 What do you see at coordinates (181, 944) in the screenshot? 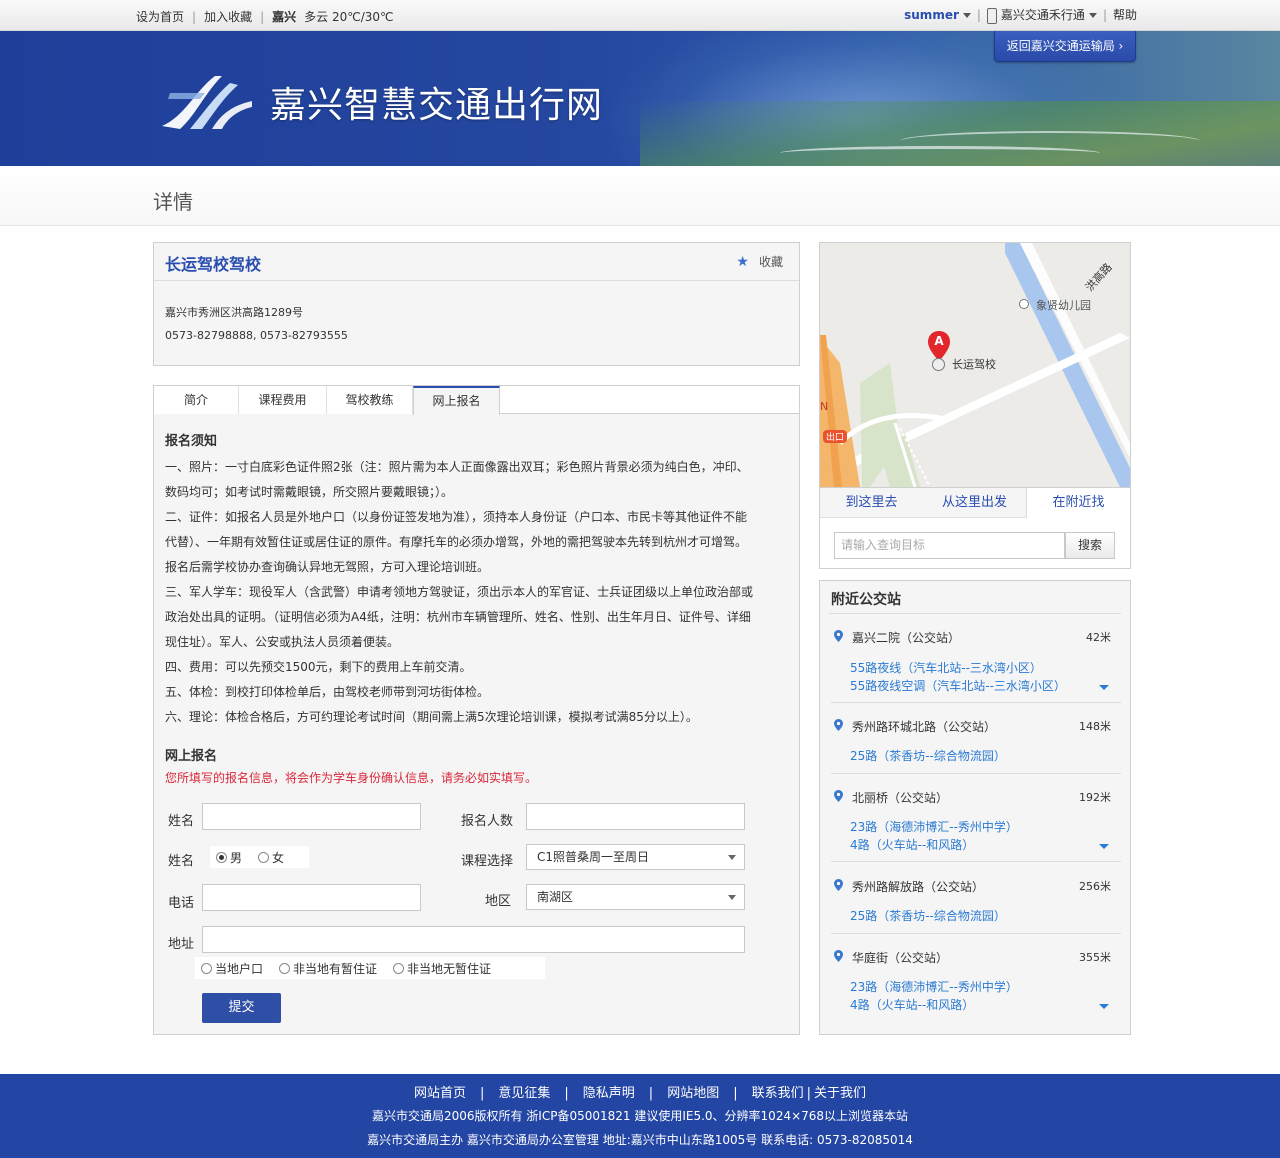
I see `address-label: 地址` at bounding box center [181, 944].